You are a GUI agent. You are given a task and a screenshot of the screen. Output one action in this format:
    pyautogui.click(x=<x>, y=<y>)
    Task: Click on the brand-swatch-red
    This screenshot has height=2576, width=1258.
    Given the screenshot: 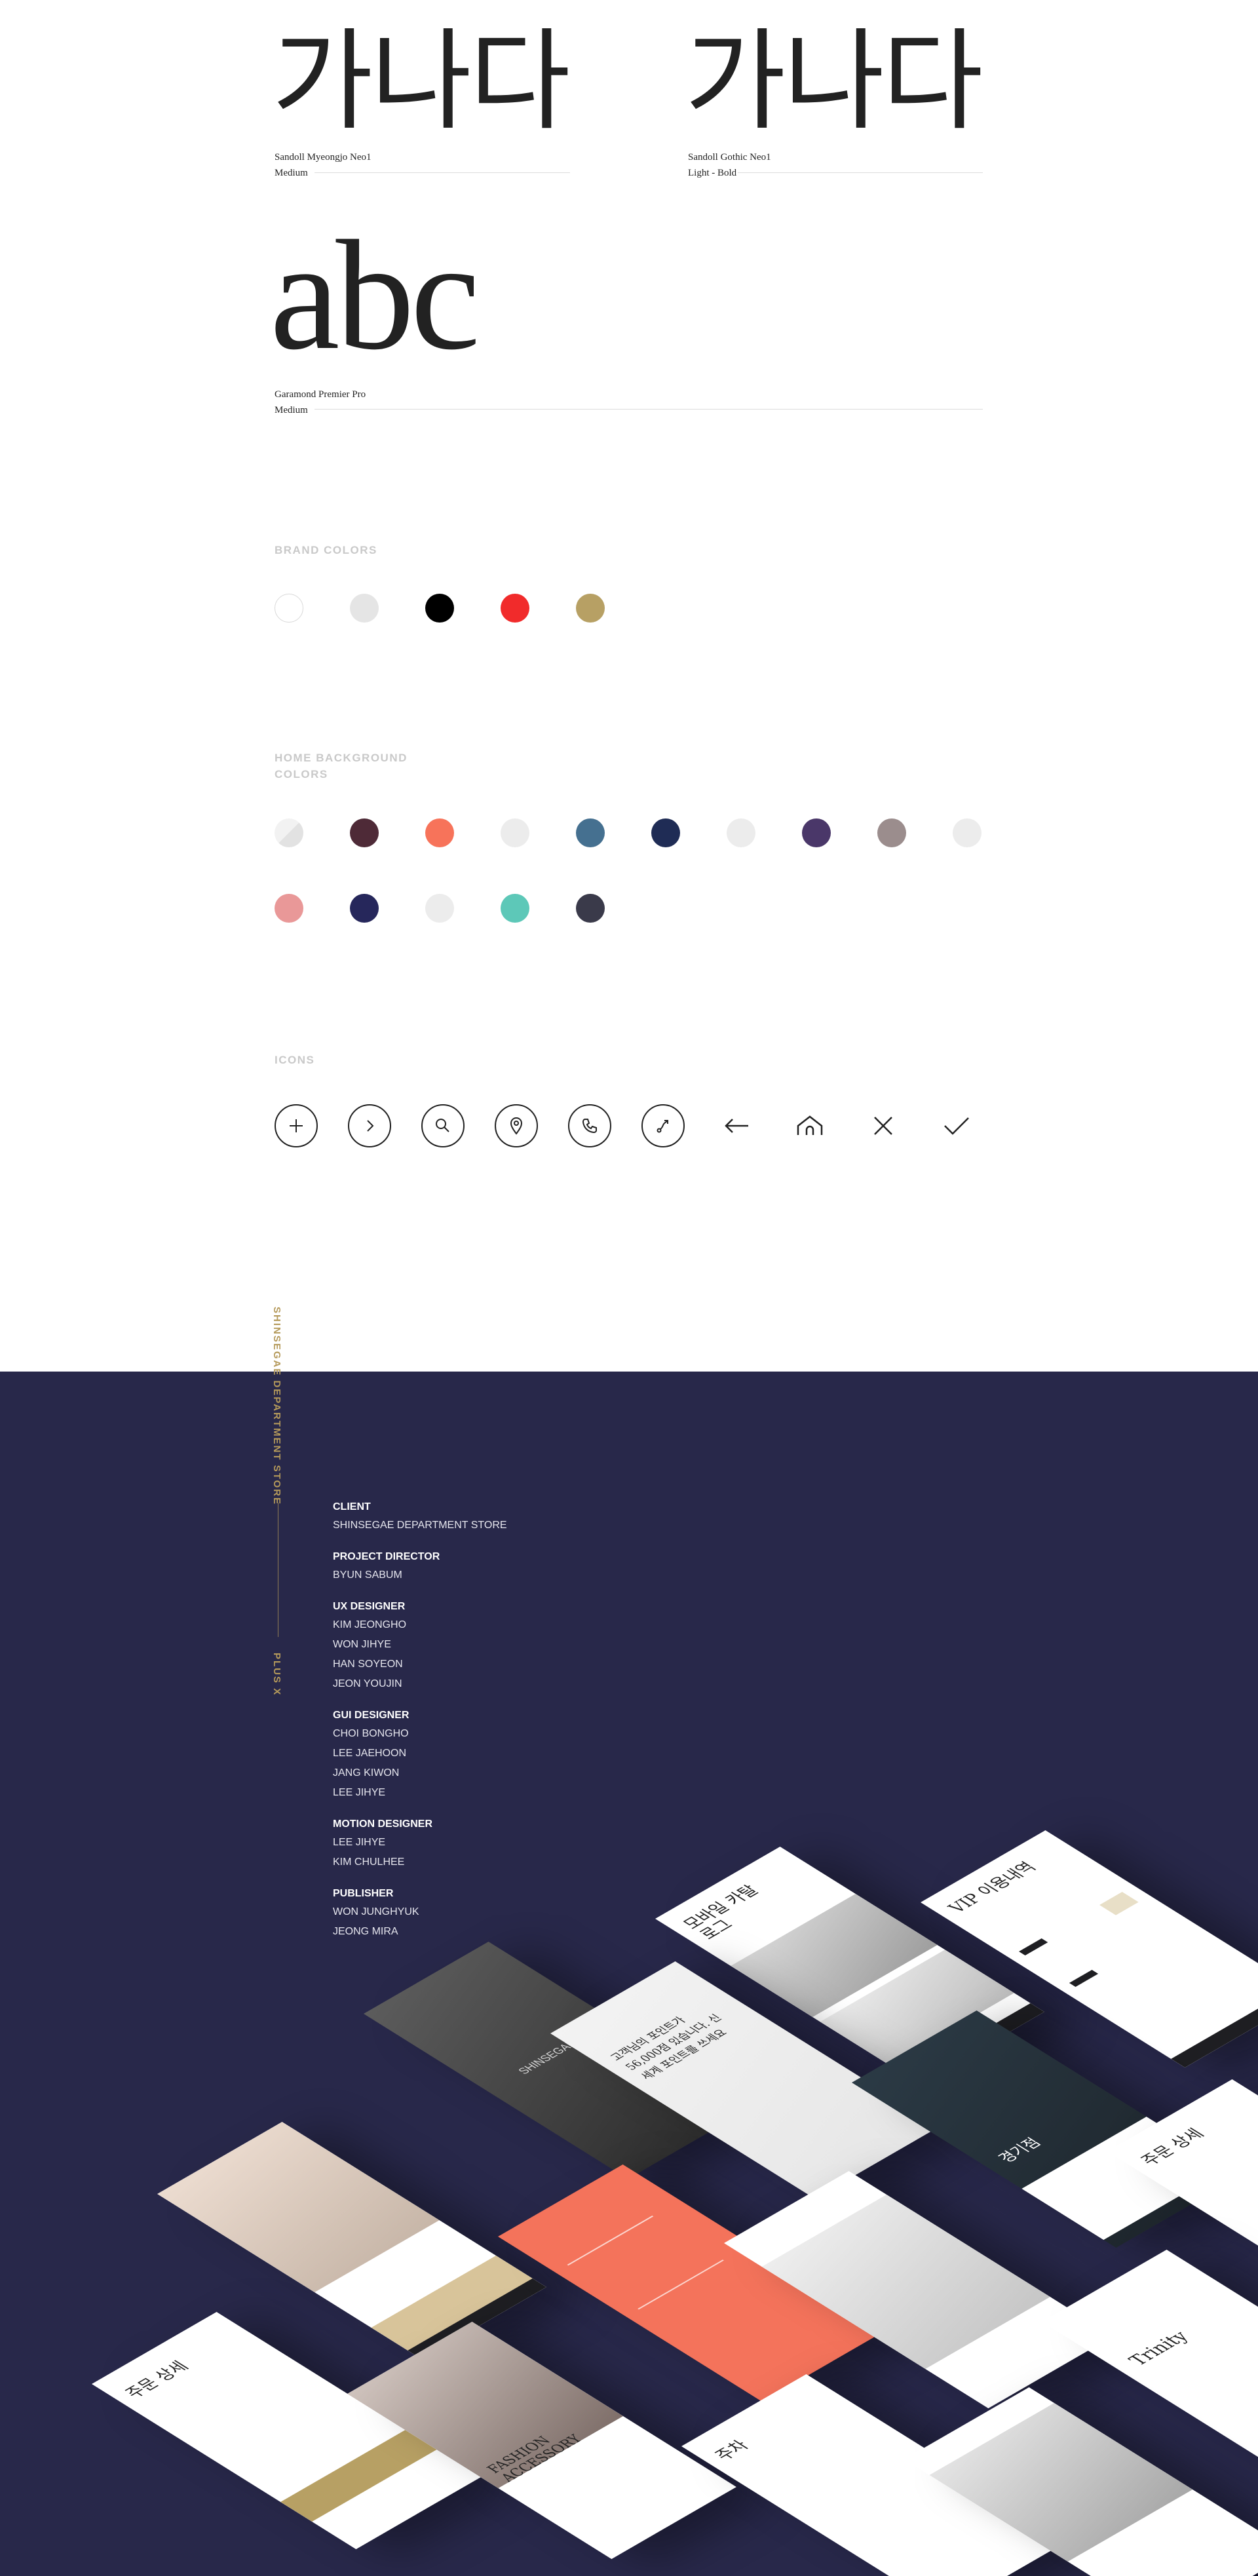 What is the action you would take?
    pyautogui.click(x=515, y=608)
    